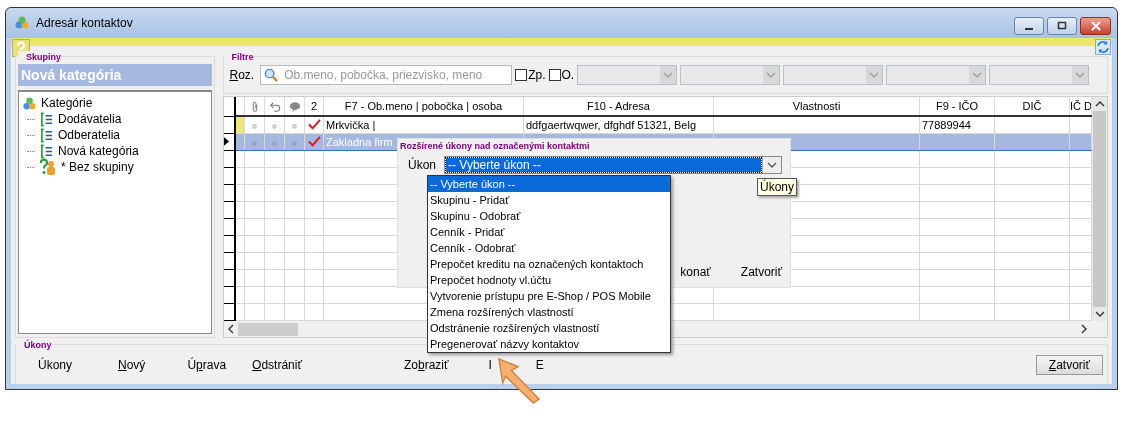 Image resolution: width=1131 pixels, height=422 pixels. Describe the element at coordinates (242, 75) in the screenshot. I see `scope-label: Roz.` at that location.